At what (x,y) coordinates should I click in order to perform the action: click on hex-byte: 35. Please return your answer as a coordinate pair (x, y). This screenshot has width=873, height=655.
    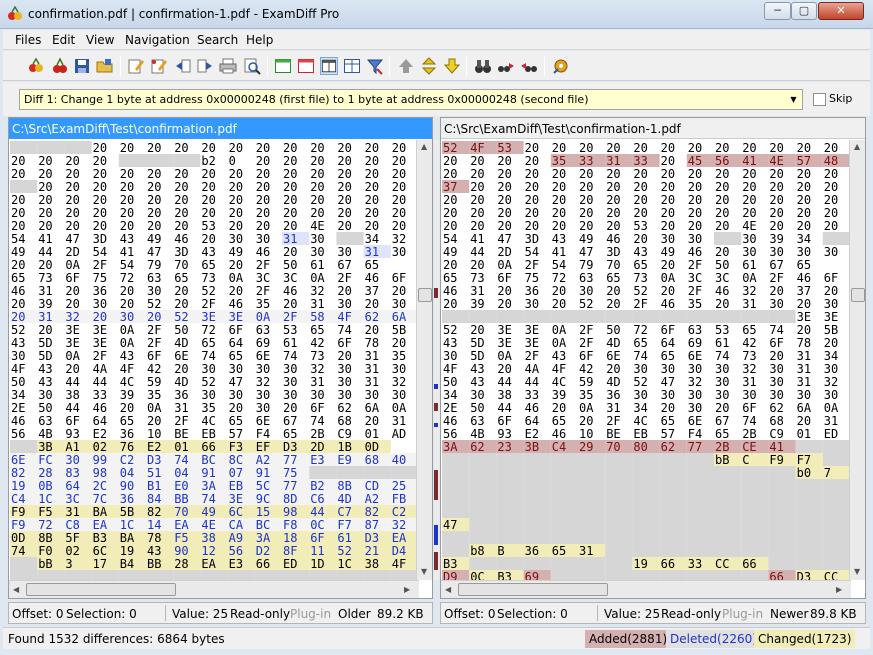
    Looking at the image, I should click on (586, 395).